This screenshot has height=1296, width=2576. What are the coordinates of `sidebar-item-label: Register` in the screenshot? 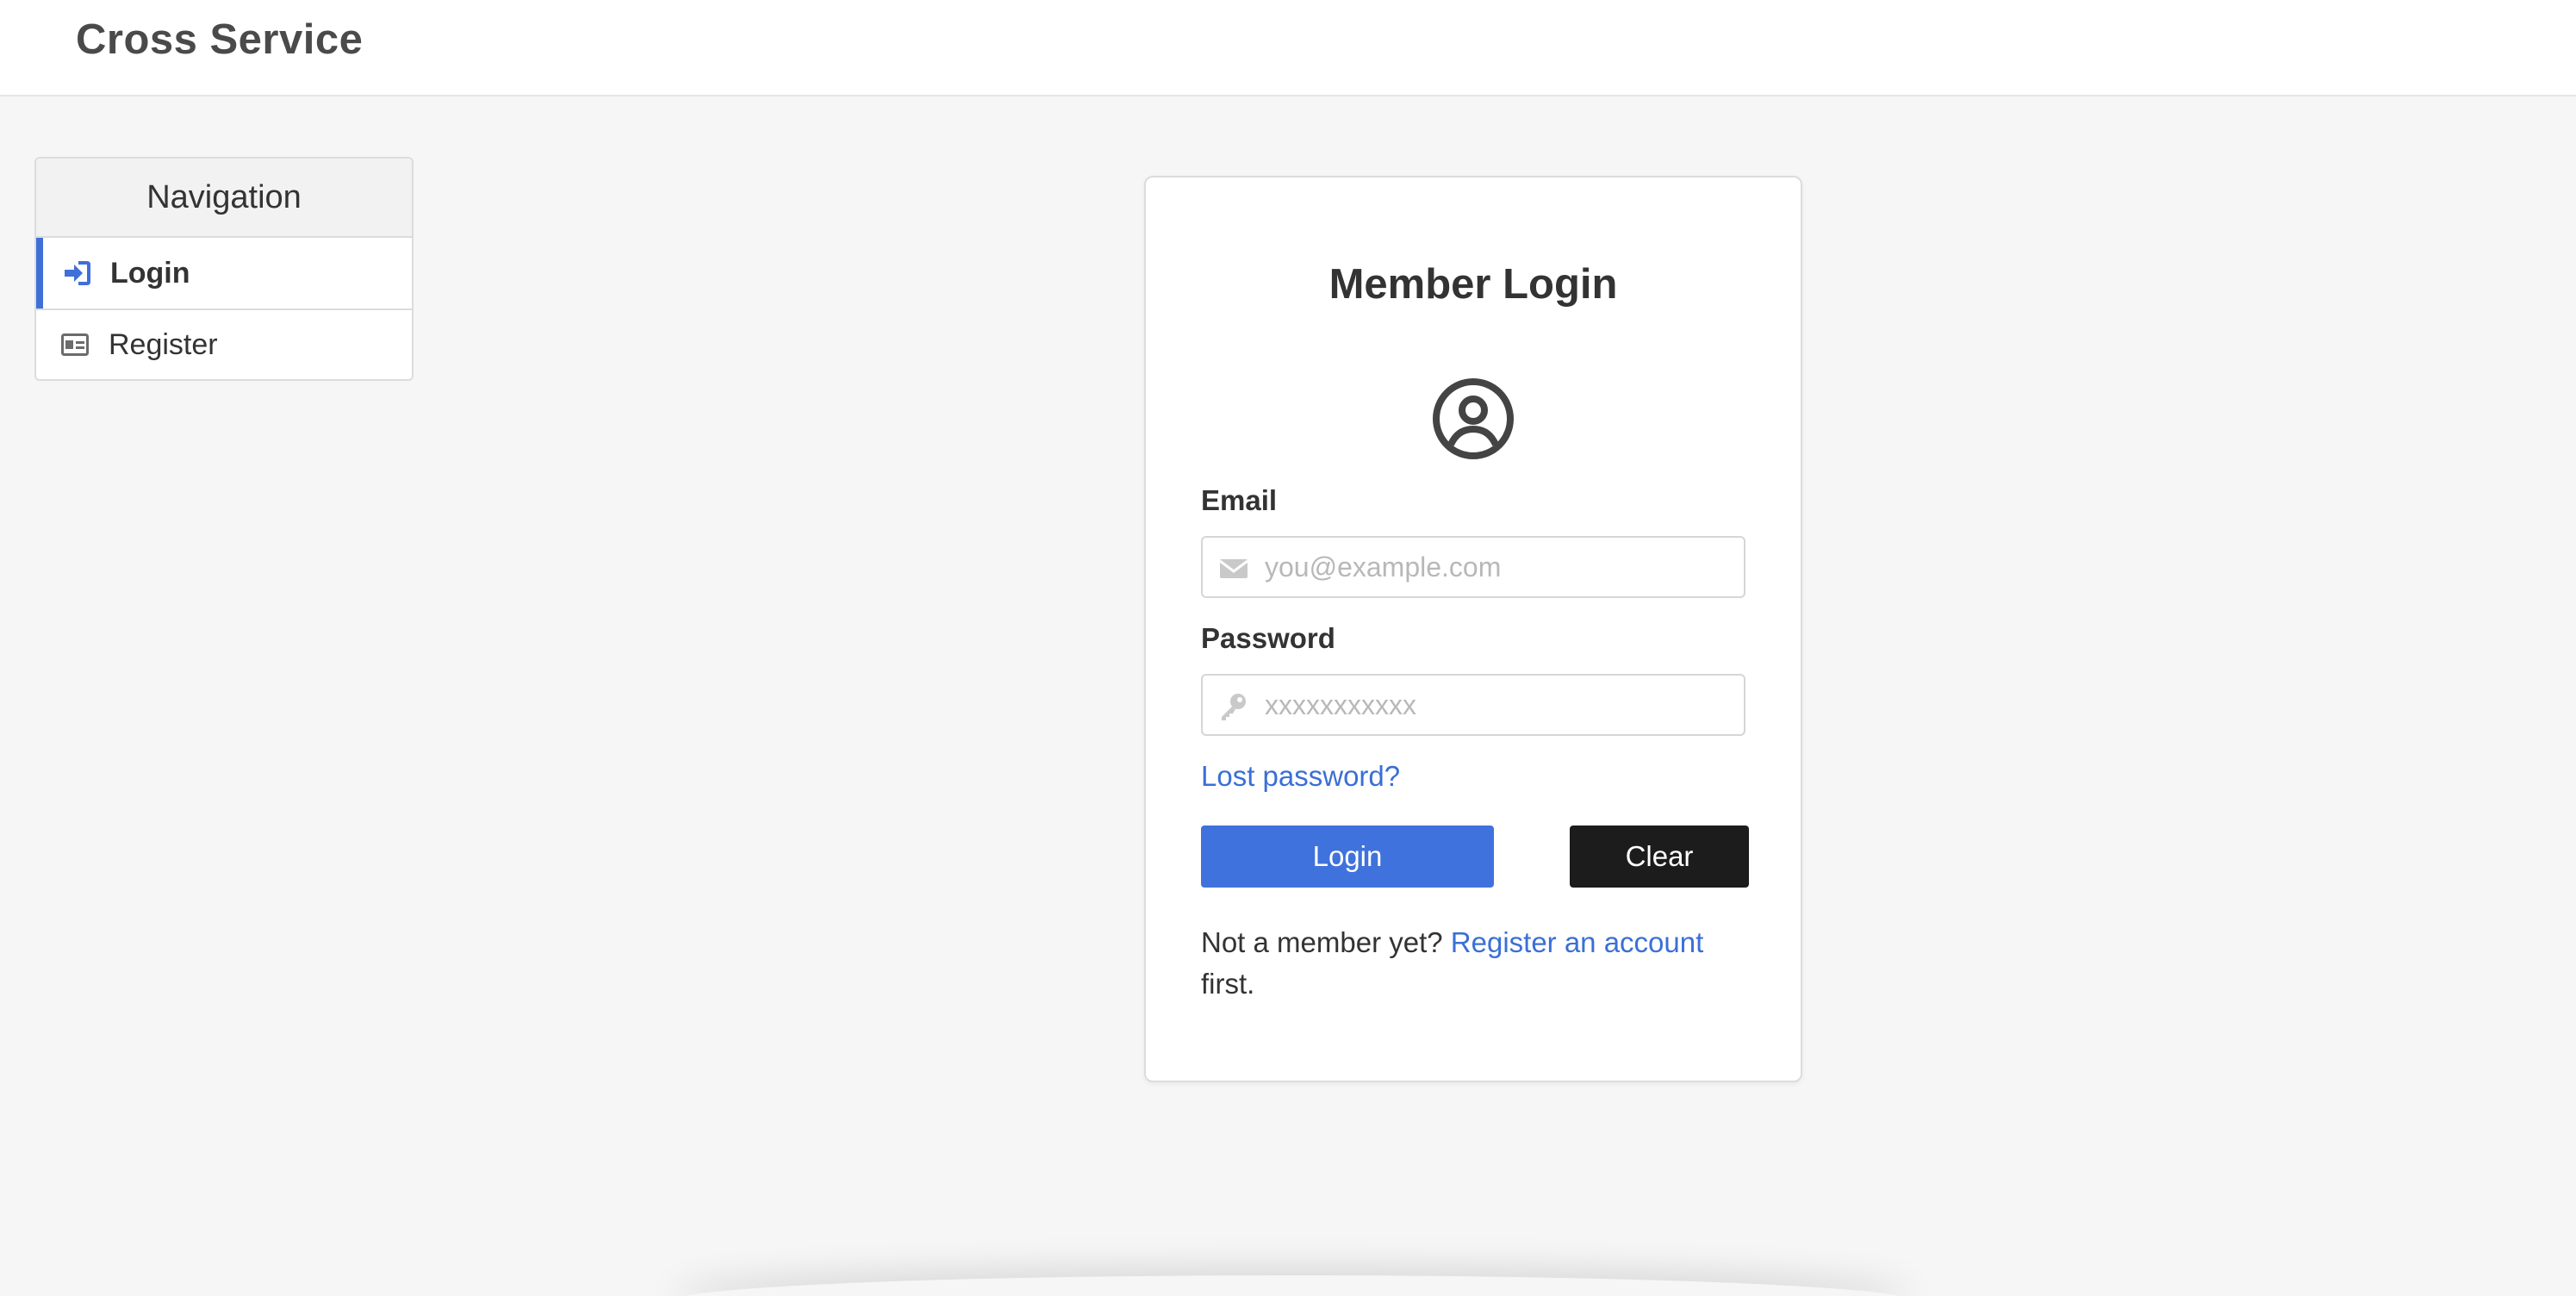 It's located at (164, 344).